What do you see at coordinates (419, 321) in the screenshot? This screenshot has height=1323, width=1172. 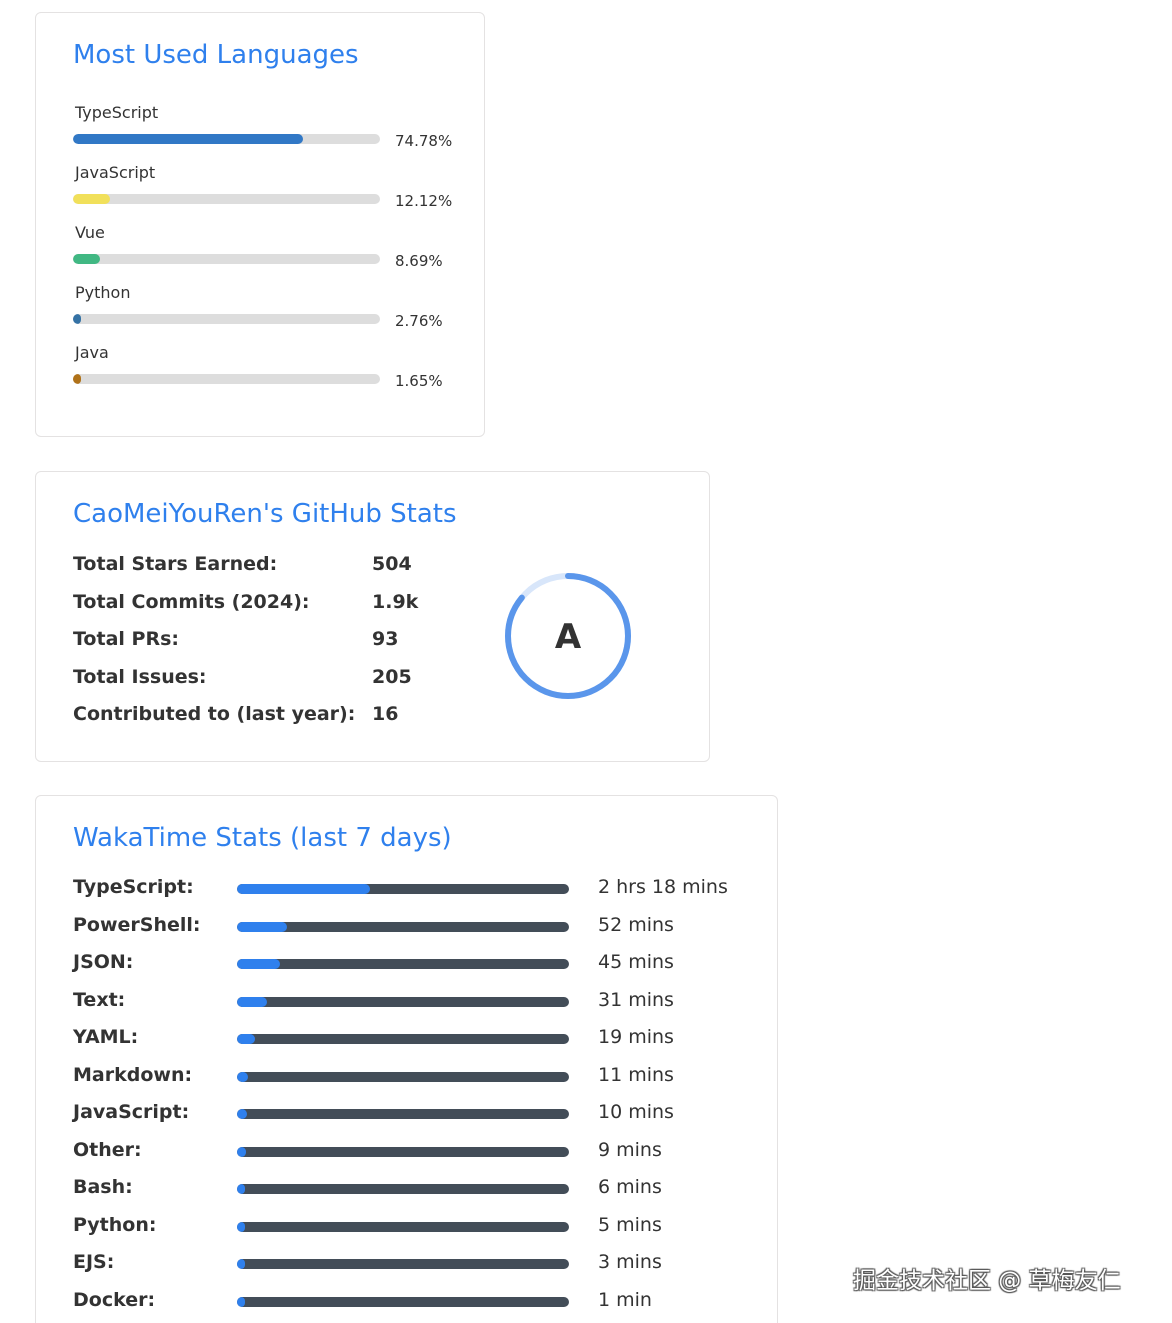 I see `language-percent: 2.76%` at bounding box center [419, 321].